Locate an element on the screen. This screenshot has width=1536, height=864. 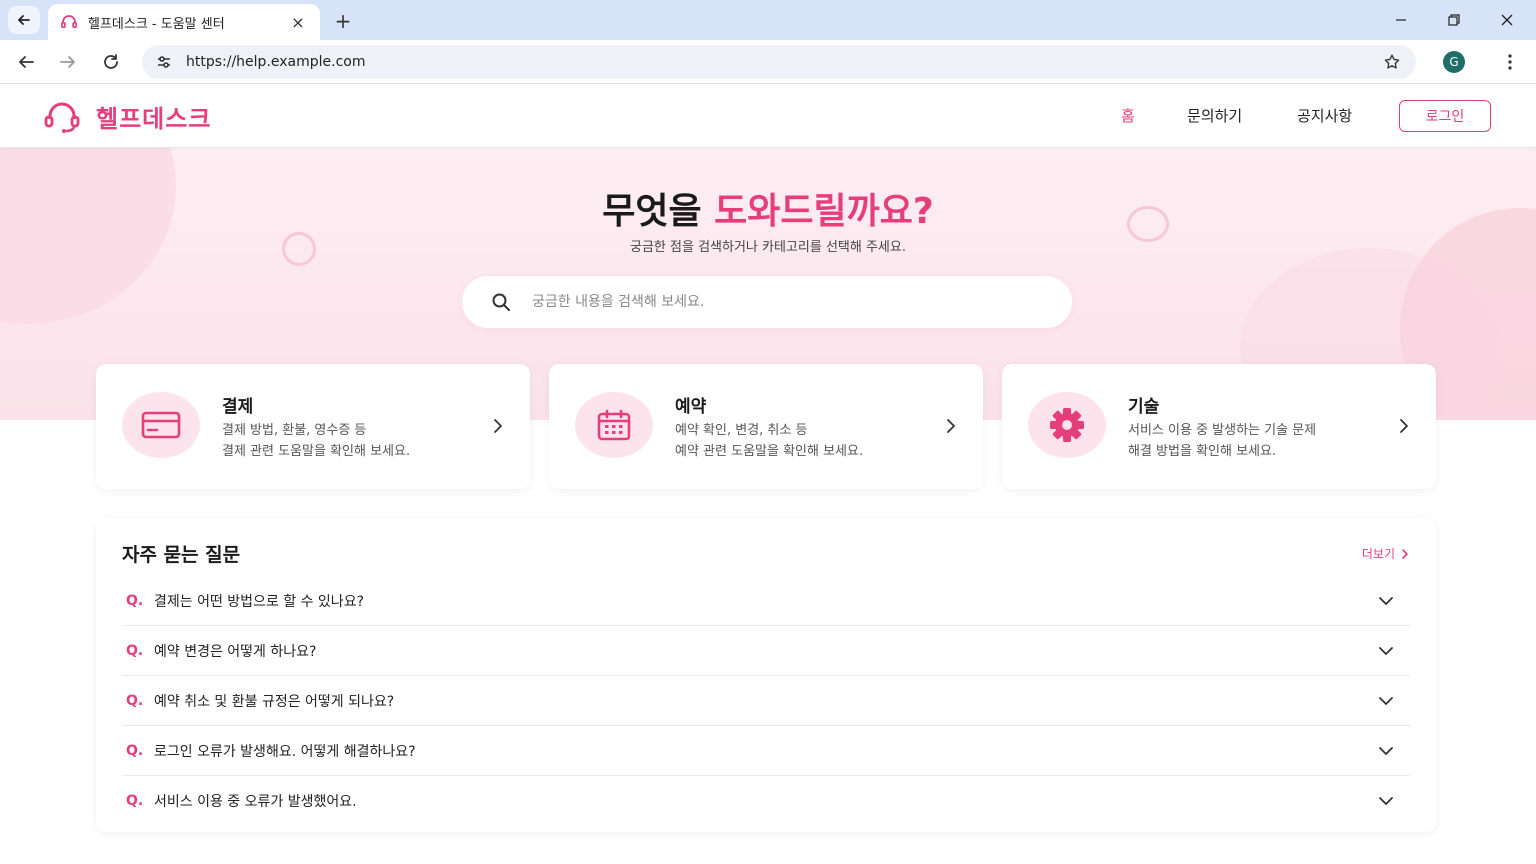
nav-home: 홈 is located at coordinates (1128, 115).